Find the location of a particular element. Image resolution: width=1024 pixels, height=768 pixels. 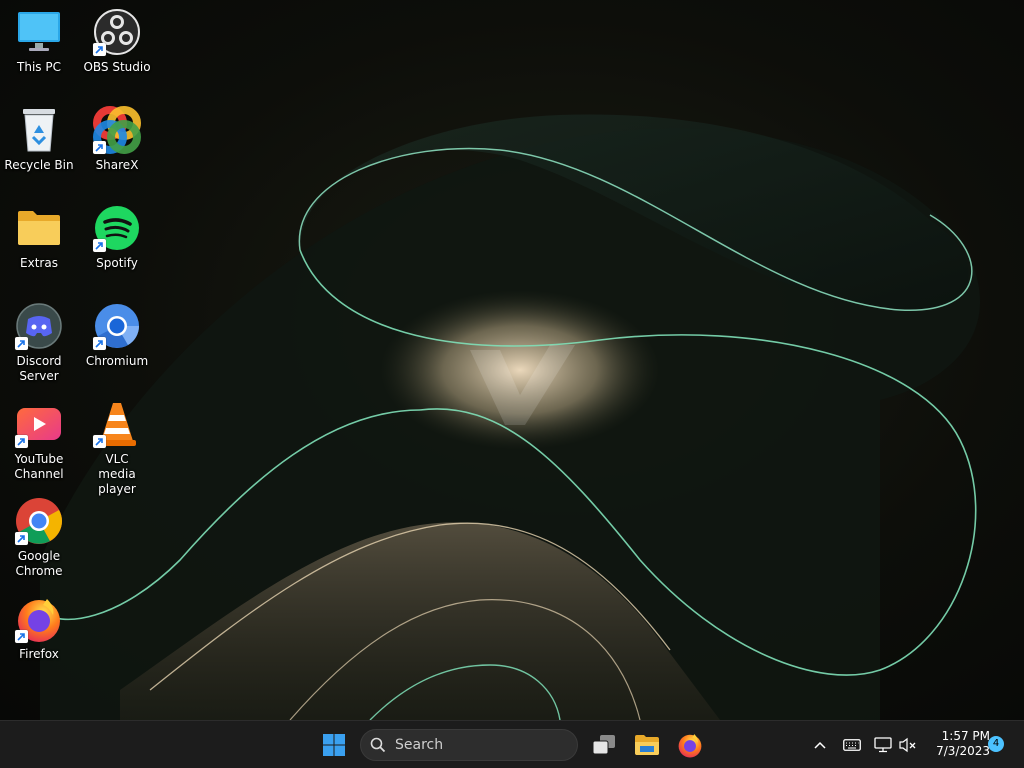

desktop-icon-firefox: Firefox is located at coordinates (39, 628).